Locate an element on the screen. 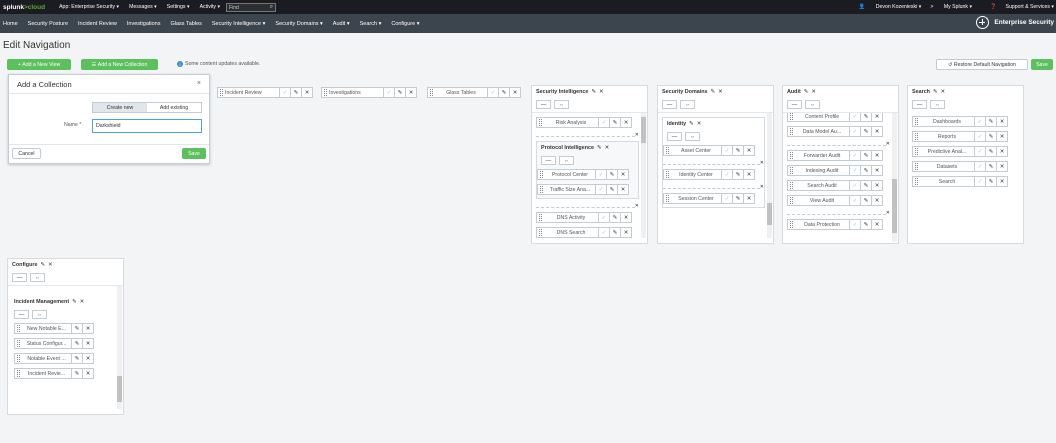 The image size is (1056, 443). list-item: Indexing Audit ✓ ✎ ✕ is located at coordinates (835, 170).